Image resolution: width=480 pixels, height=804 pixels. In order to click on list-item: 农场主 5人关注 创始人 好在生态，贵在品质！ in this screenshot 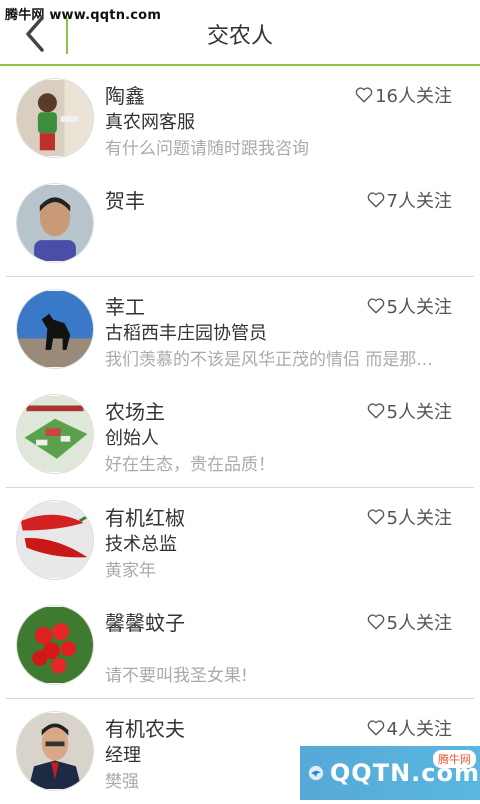, I will do `click(240, 434)`.